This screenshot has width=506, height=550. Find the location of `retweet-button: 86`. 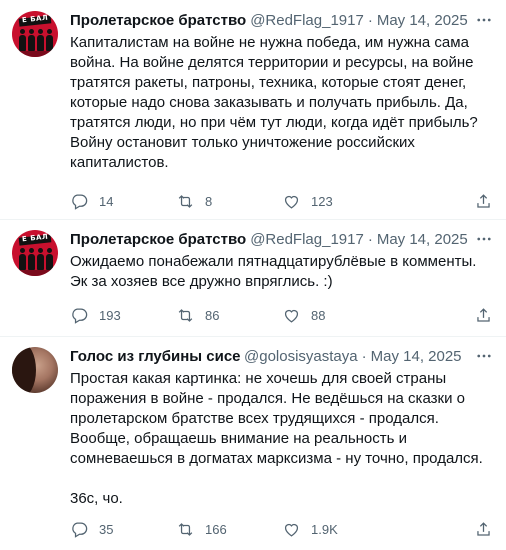

retweet-button: 86 is located at coordinates (197, 315).